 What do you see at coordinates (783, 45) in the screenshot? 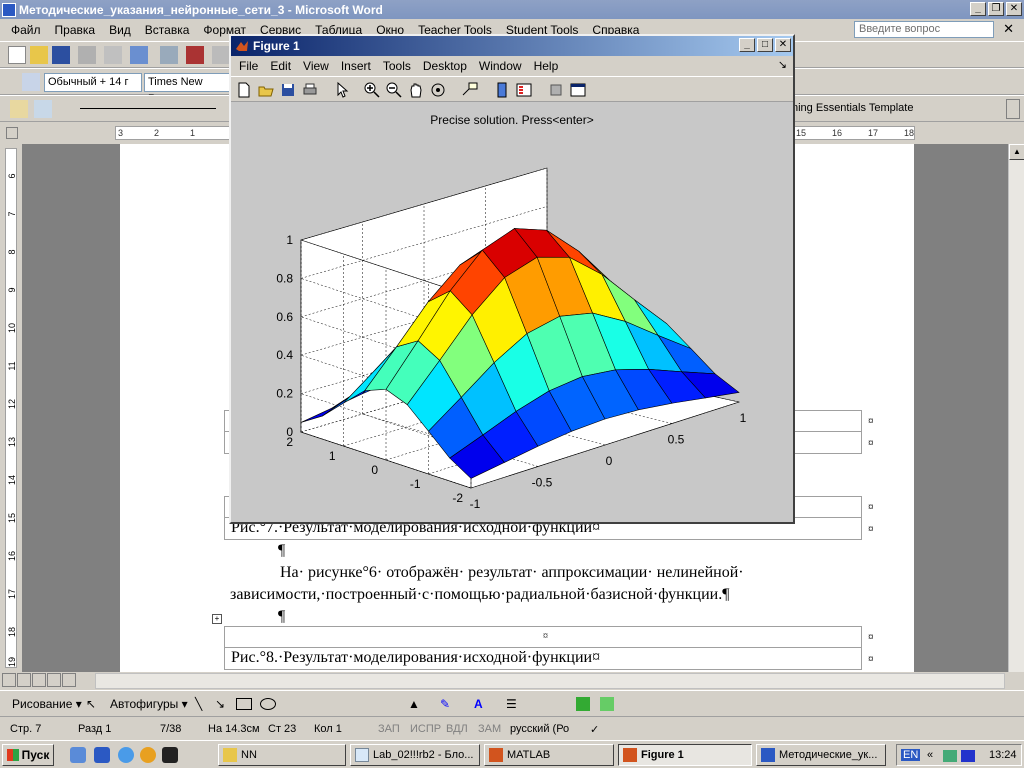
I see `figure-close-button: ✕` at bounding box center [783, 45].